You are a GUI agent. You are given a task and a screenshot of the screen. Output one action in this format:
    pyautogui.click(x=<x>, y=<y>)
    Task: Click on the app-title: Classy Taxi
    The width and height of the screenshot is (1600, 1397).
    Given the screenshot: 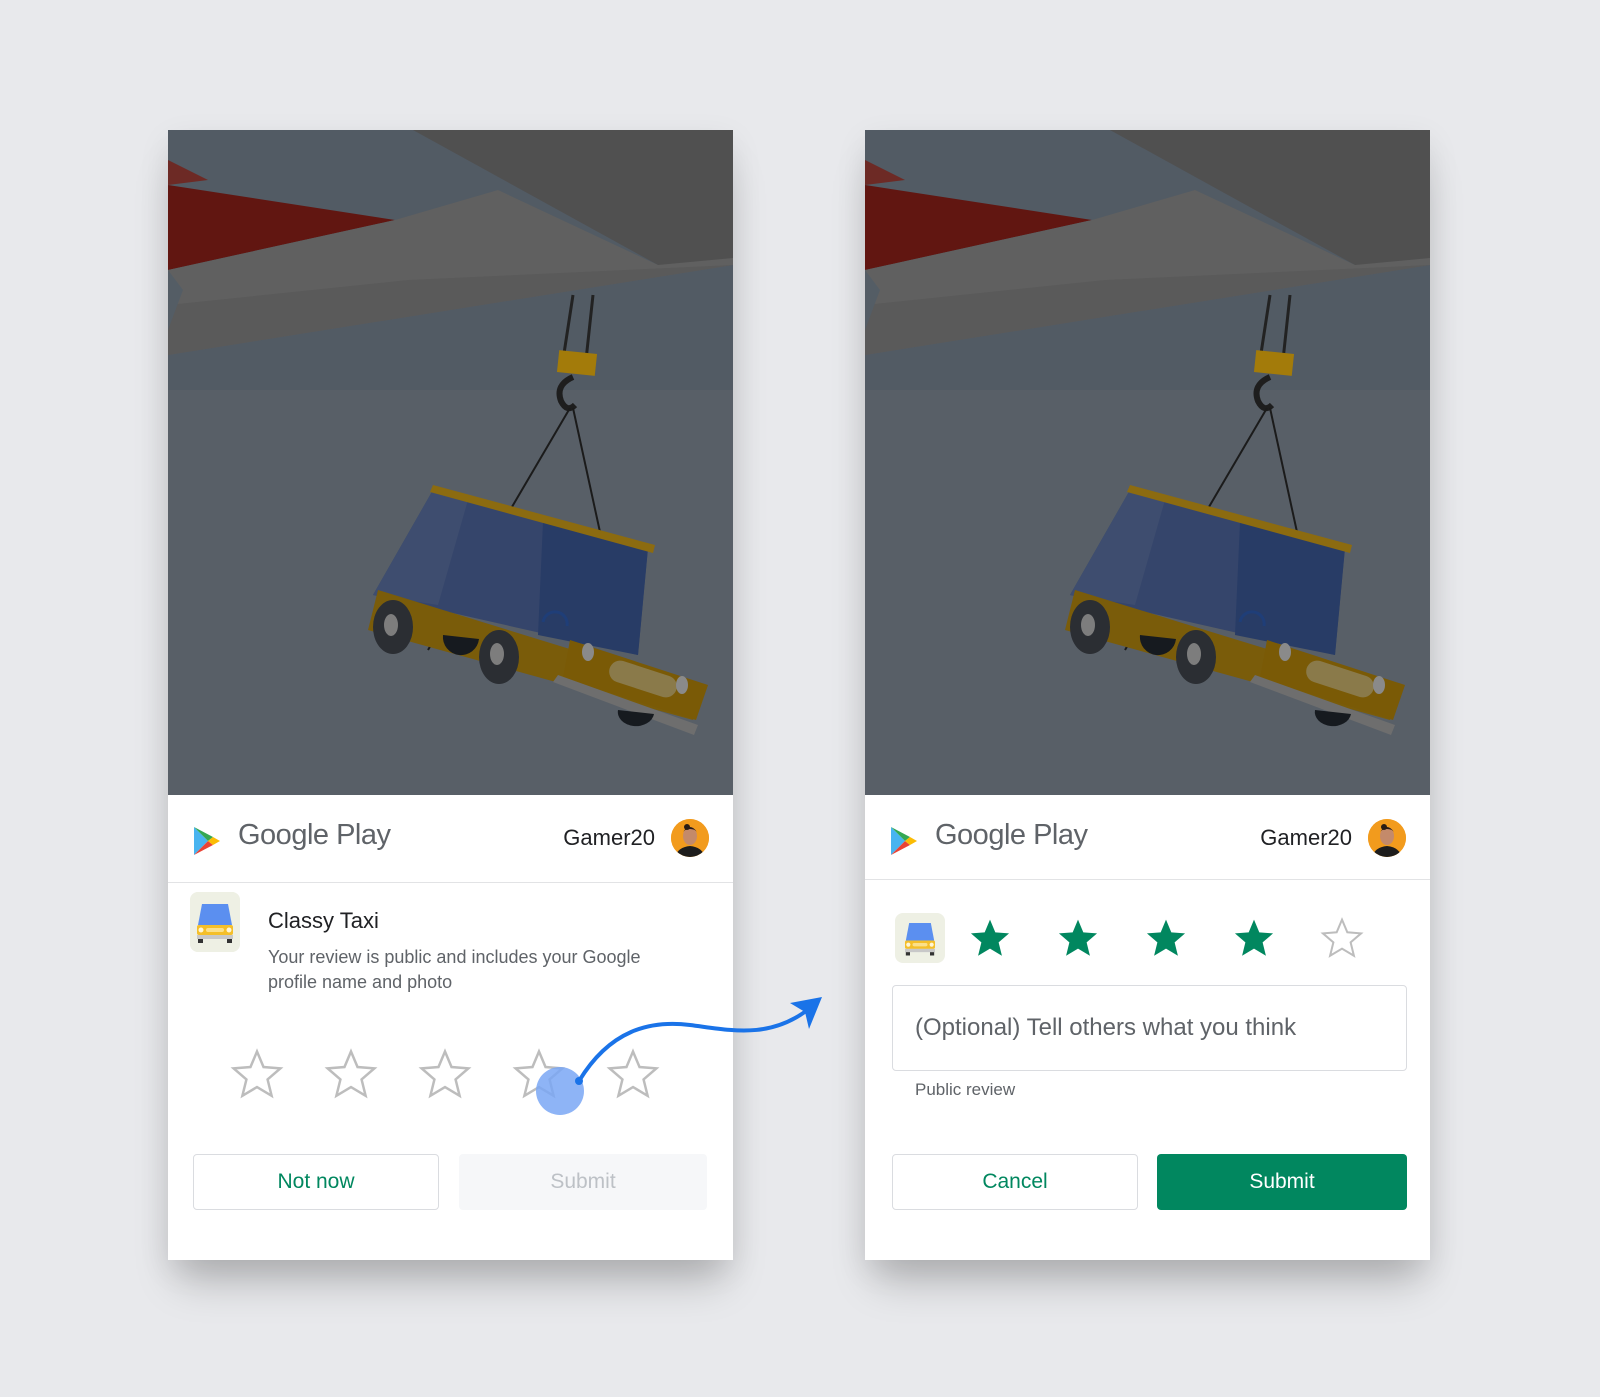 What is the action you would take?
    pyautogui.click(x=323, y=920)
    